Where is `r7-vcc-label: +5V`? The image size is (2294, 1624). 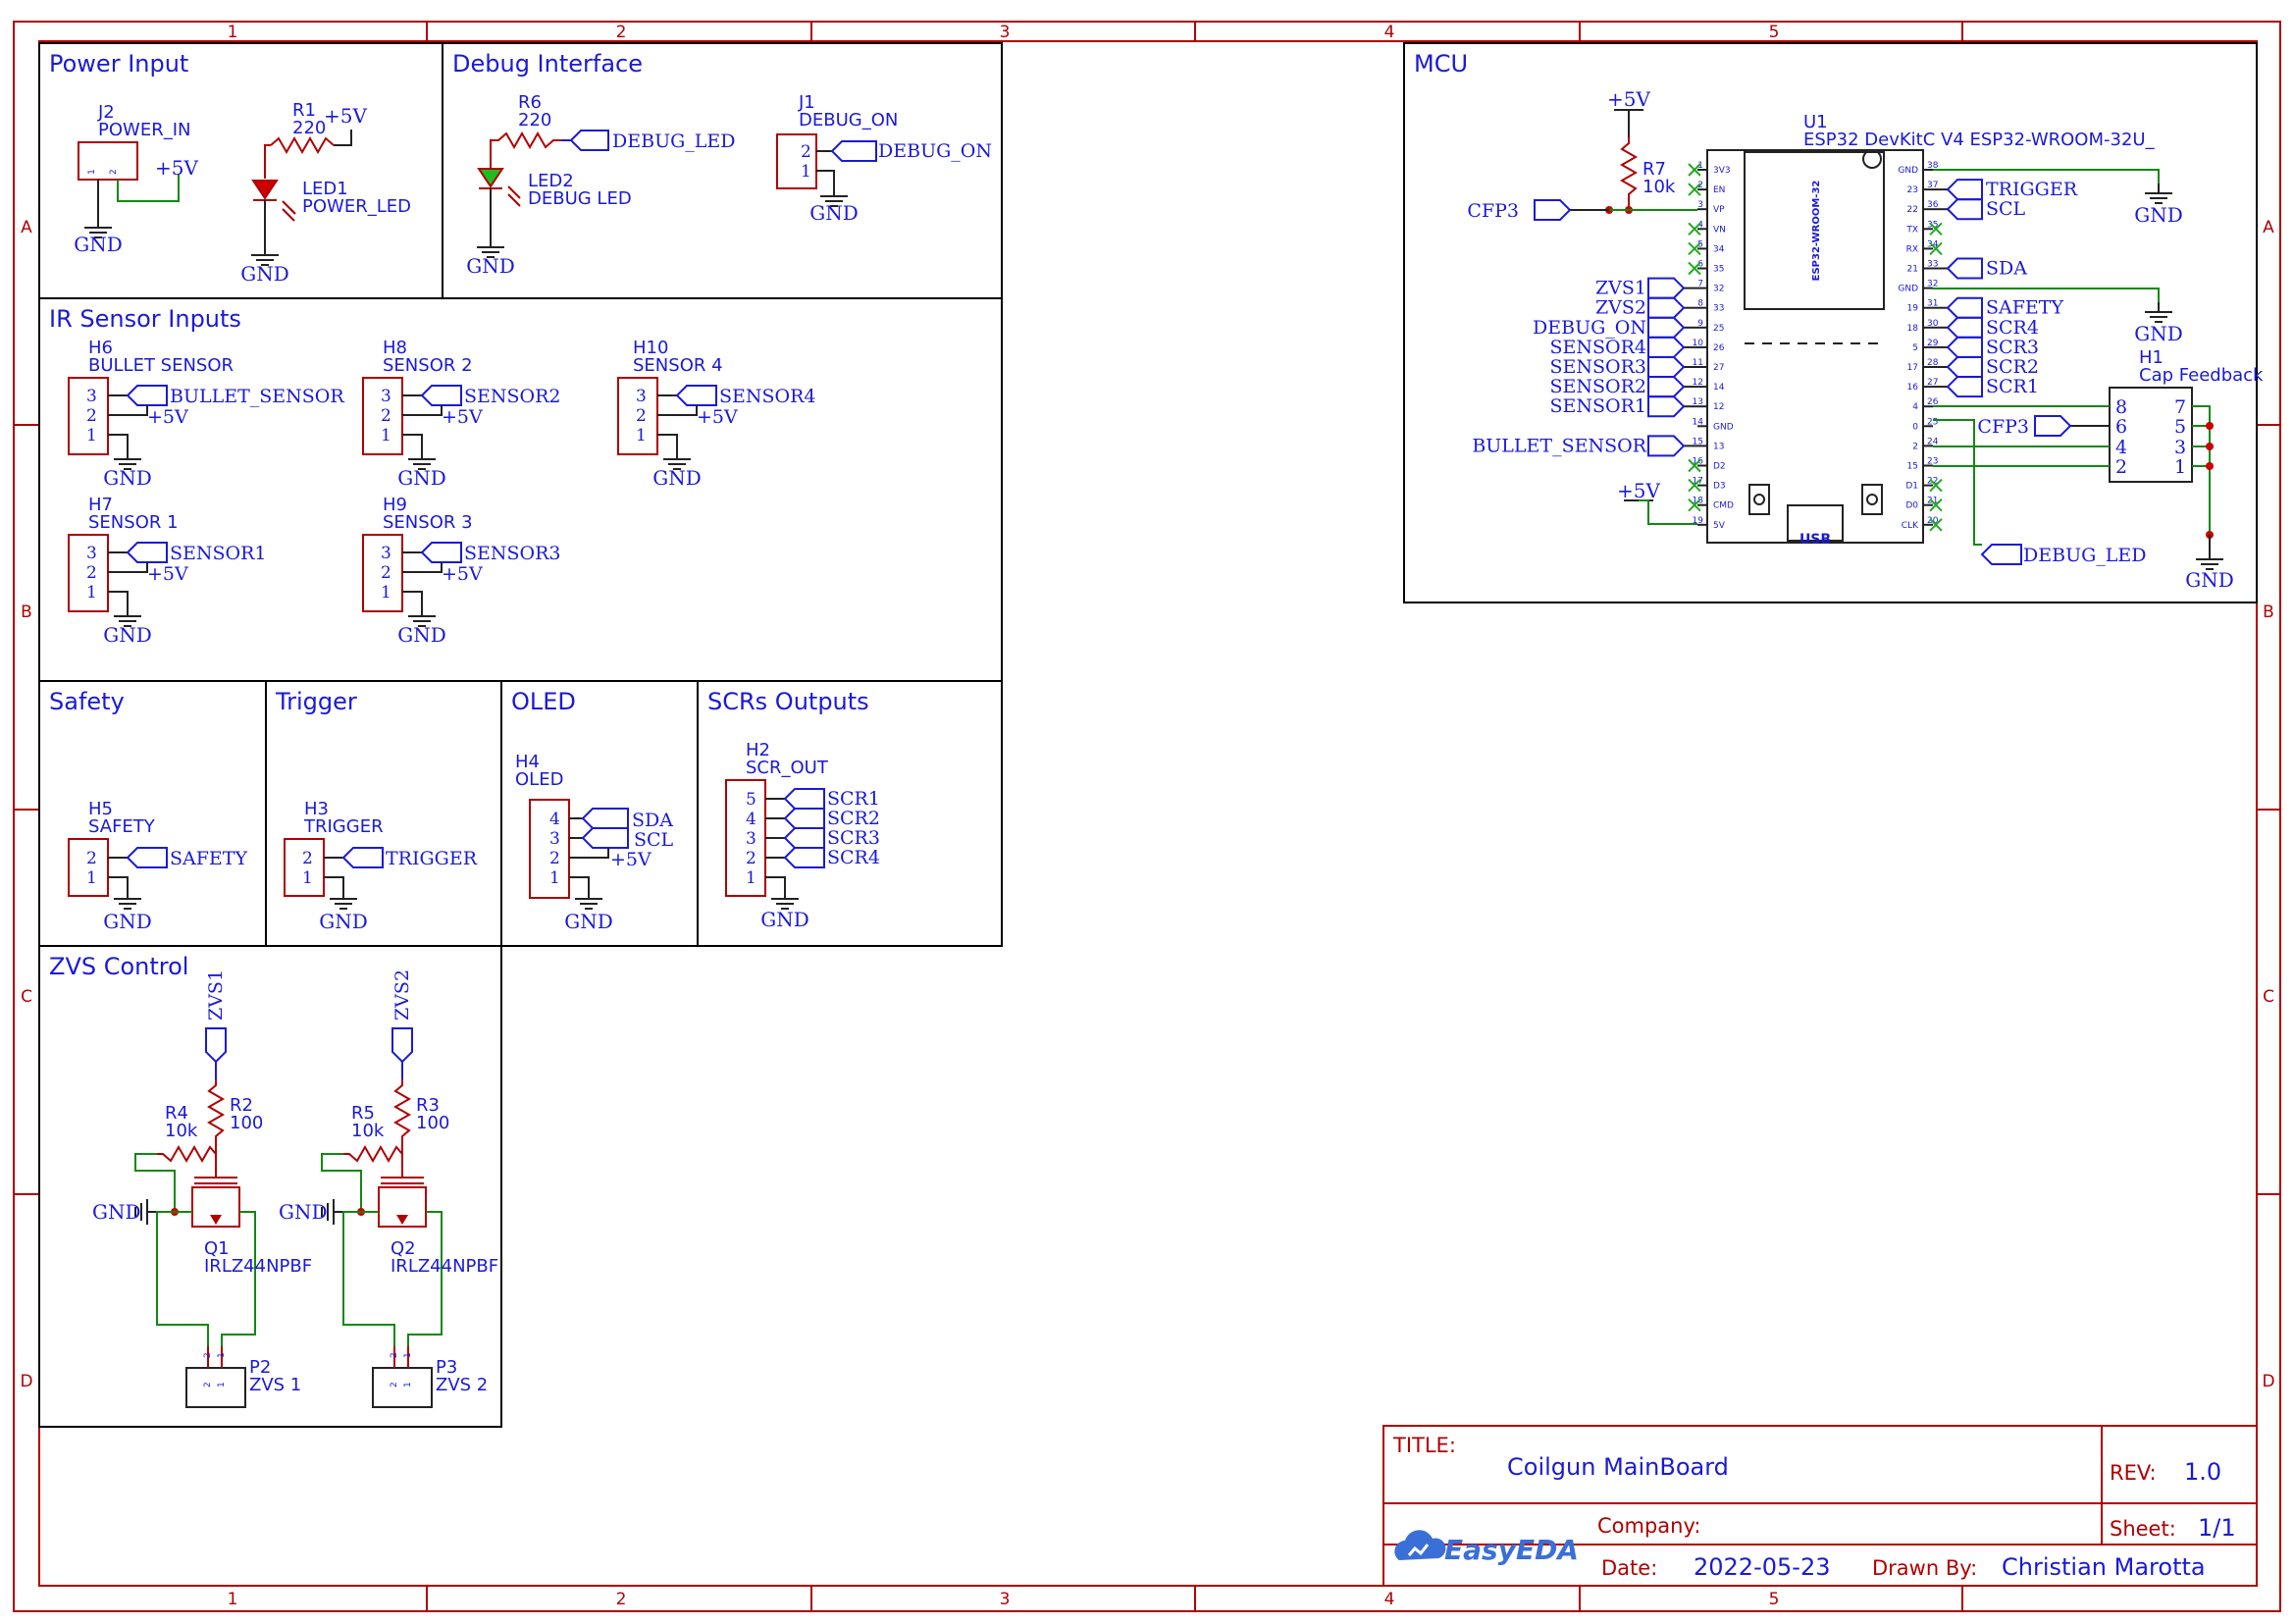
r7-vcc-label: +5V is located at coordinates (1628, 99).